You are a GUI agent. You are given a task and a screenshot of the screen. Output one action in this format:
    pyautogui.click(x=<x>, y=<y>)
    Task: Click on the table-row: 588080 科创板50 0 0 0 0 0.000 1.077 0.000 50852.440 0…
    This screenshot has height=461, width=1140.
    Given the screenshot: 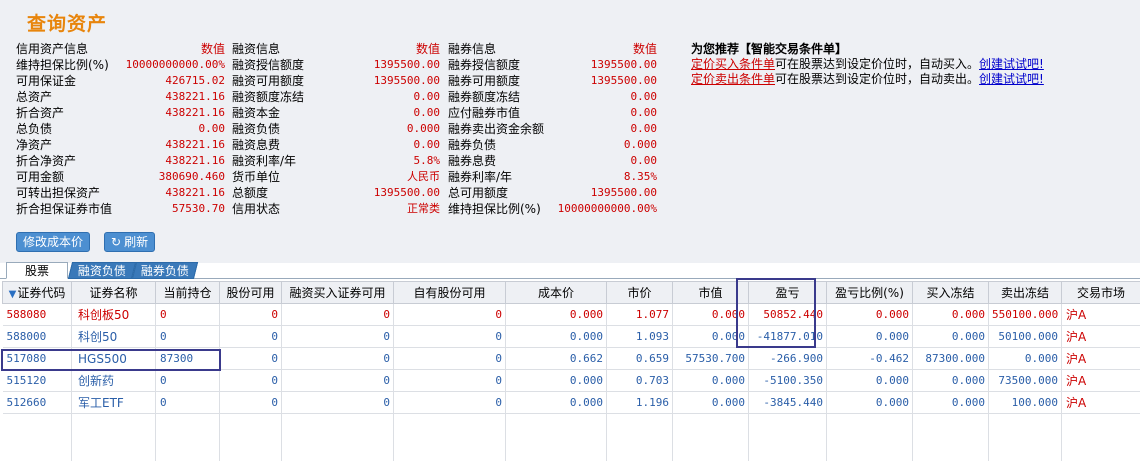 What is the action you would take?
    pyautogui.click(x=571, y=314)
    